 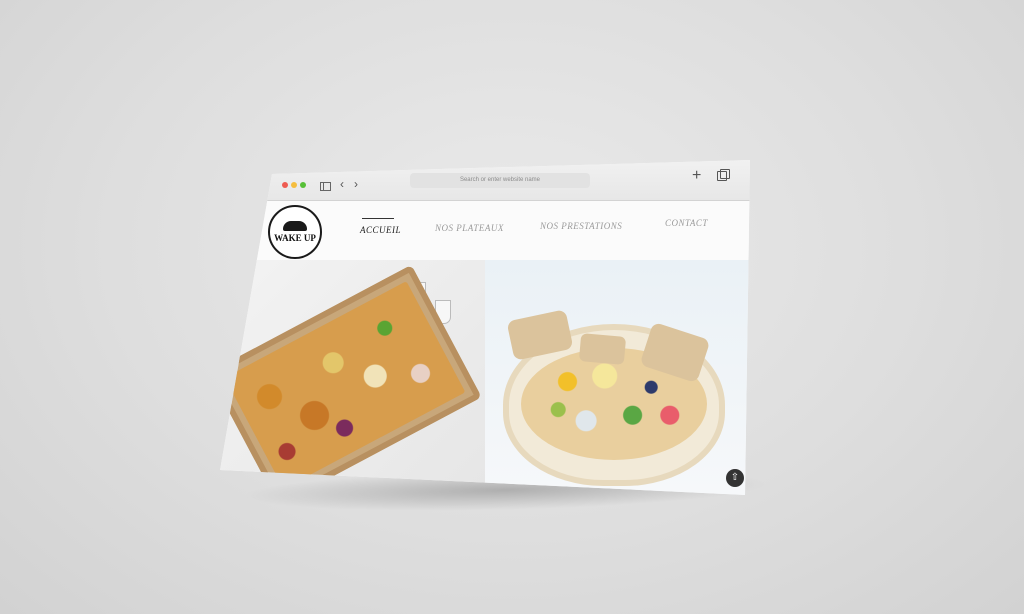 I want to click on logo-text: WAKE UP, so click(x=295, y=238).